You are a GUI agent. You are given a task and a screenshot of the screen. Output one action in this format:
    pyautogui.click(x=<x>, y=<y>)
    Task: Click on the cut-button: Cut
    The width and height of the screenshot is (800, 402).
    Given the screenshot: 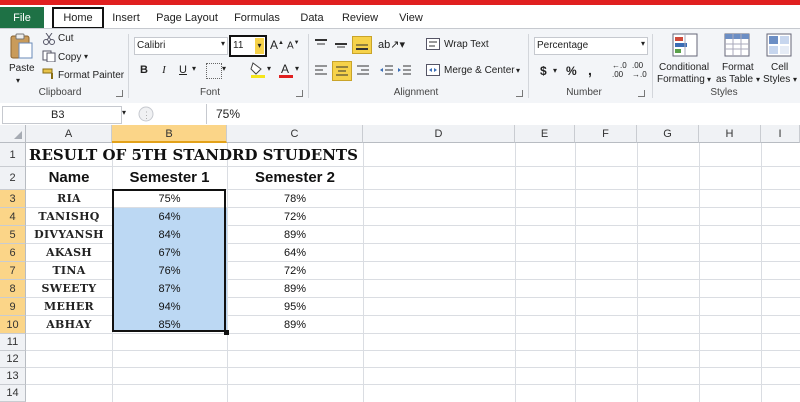 What is the action you would take?
    pyautogui.click(x=66, y=38)
    